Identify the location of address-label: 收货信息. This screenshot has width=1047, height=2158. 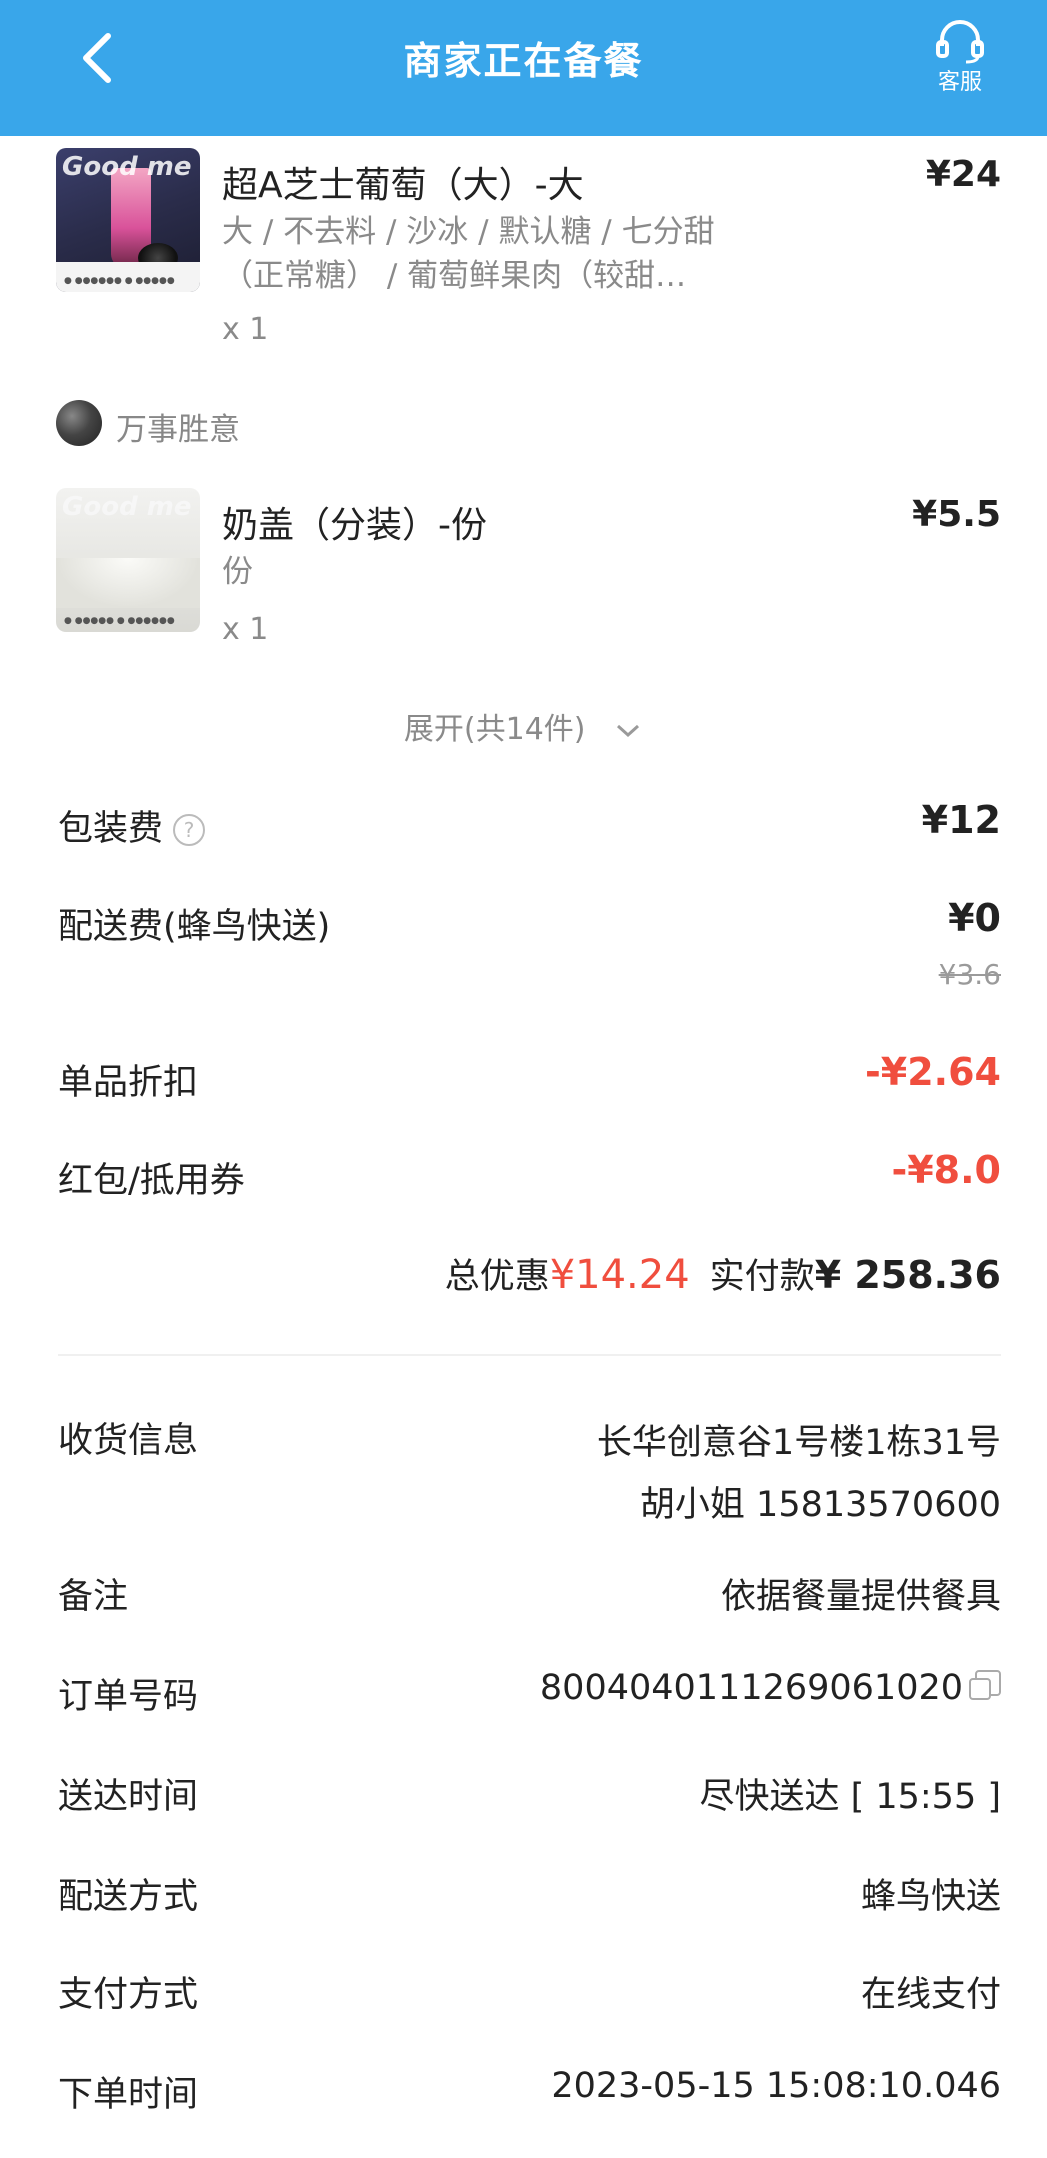
(128, 1441).